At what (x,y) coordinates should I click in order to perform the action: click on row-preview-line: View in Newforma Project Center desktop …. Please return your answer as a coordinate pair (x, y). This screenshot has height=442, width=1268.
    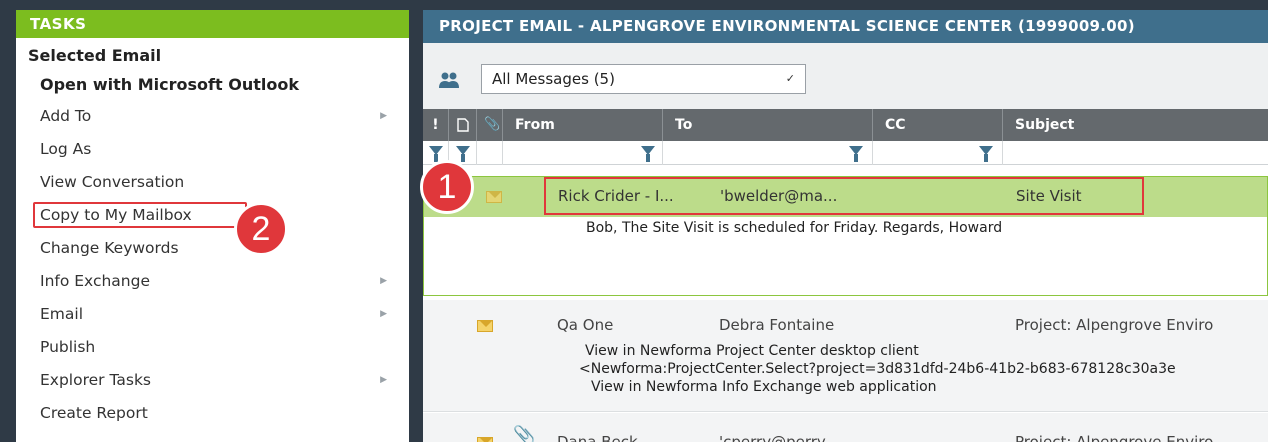
    Looking at the image, I should click on (752, 351).